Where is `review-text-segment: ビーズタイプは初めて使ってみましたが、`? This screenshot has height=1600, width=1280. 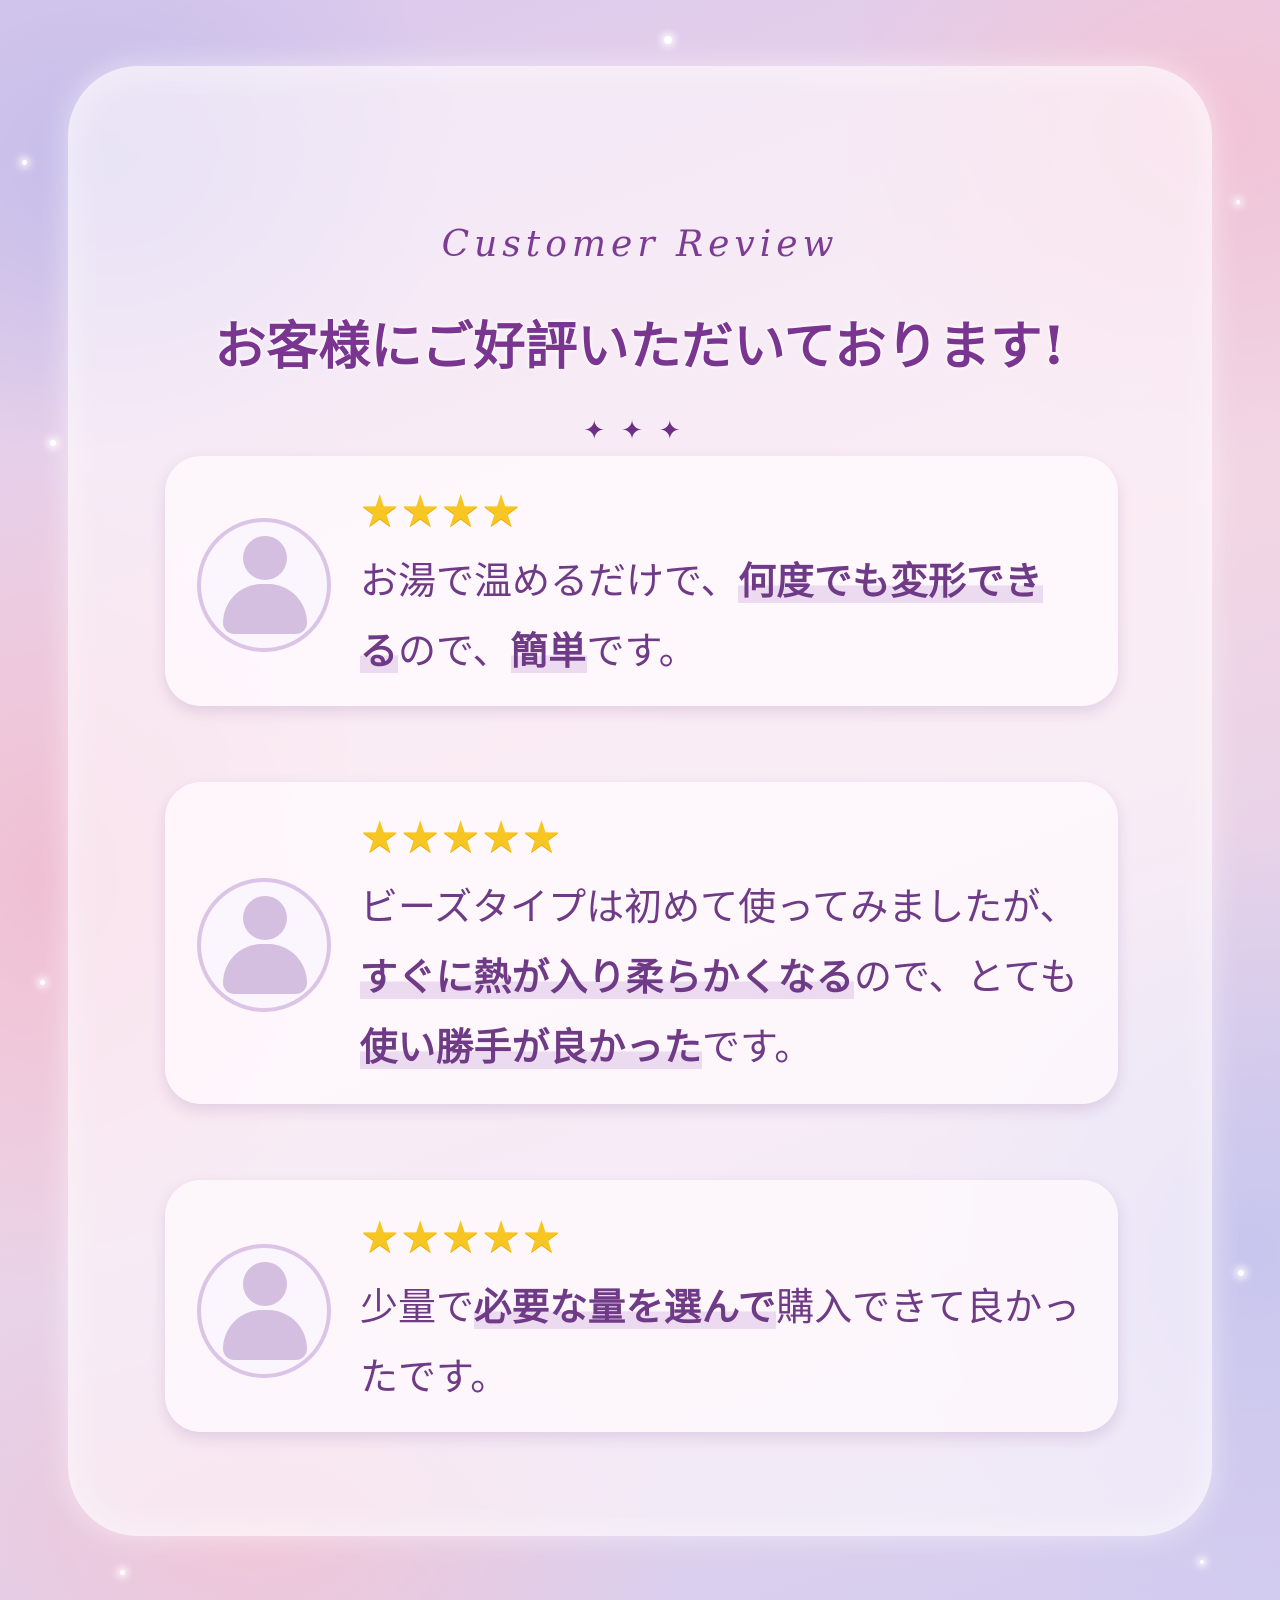
review-text-segment: ビーズタイプは初めて使ってみましたが、 is located at coordinates (719, 907).